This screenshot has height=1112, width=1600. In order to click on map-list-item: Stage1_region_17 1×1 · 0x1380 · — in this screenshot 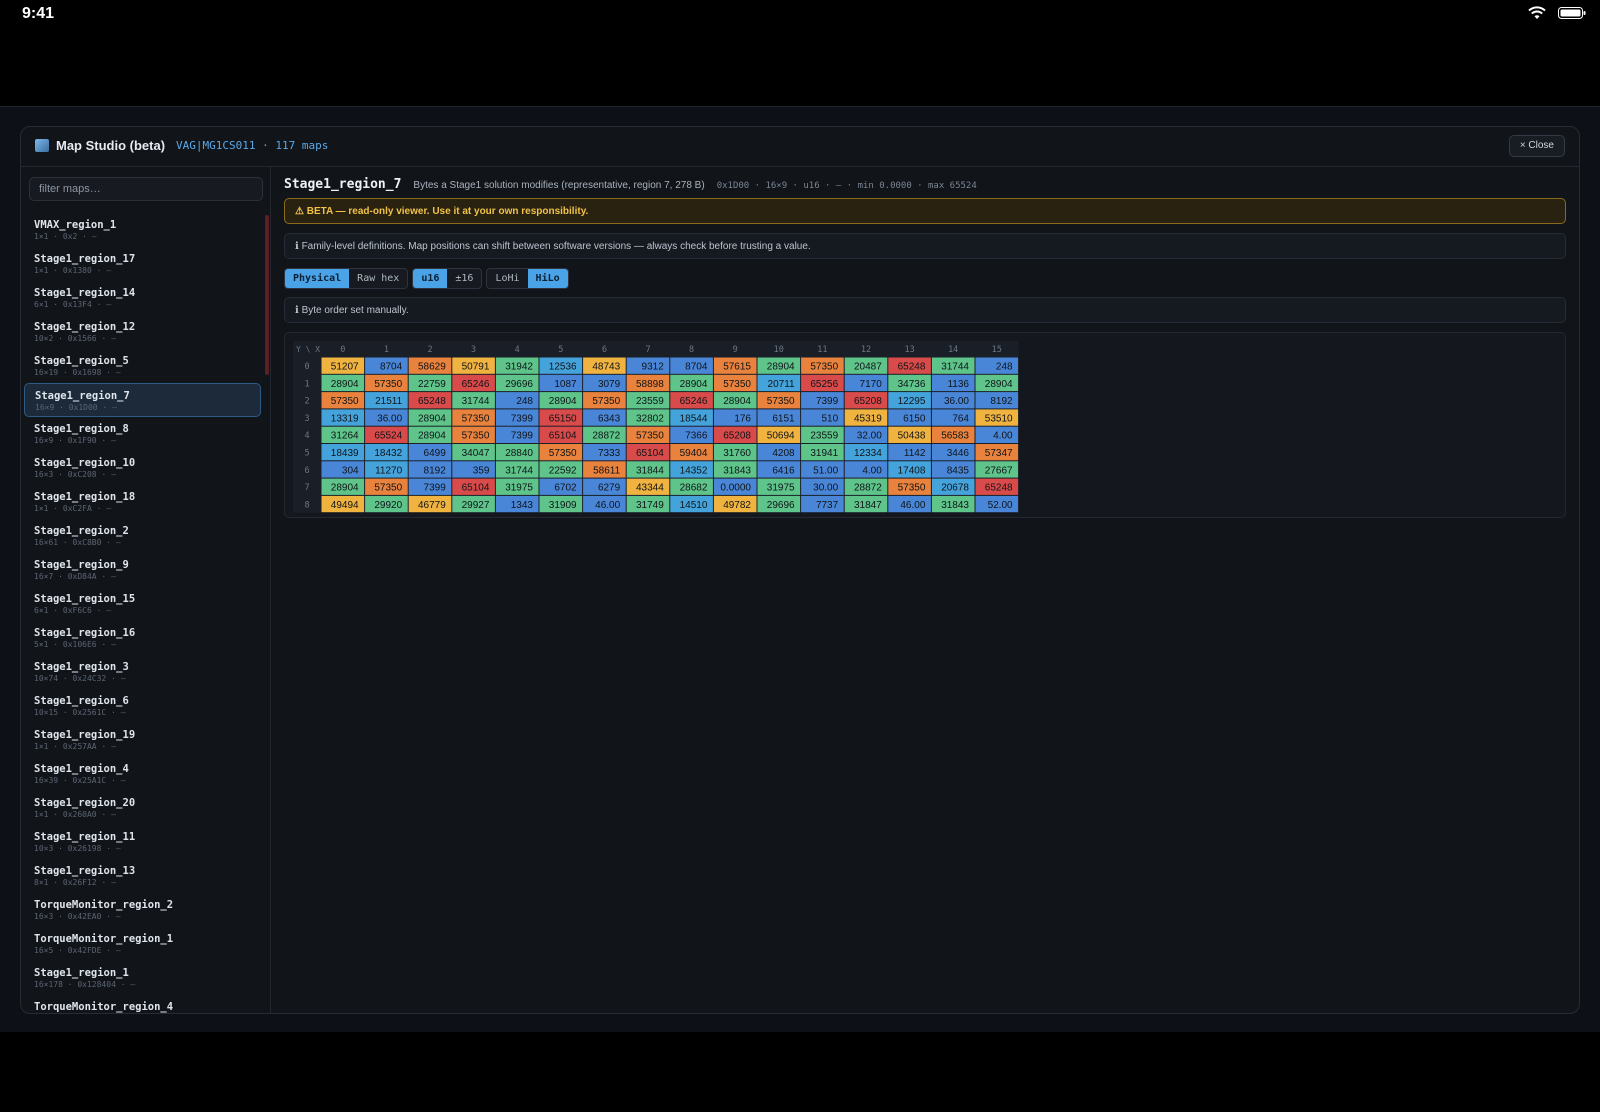, I will do `click(142, 264)`.